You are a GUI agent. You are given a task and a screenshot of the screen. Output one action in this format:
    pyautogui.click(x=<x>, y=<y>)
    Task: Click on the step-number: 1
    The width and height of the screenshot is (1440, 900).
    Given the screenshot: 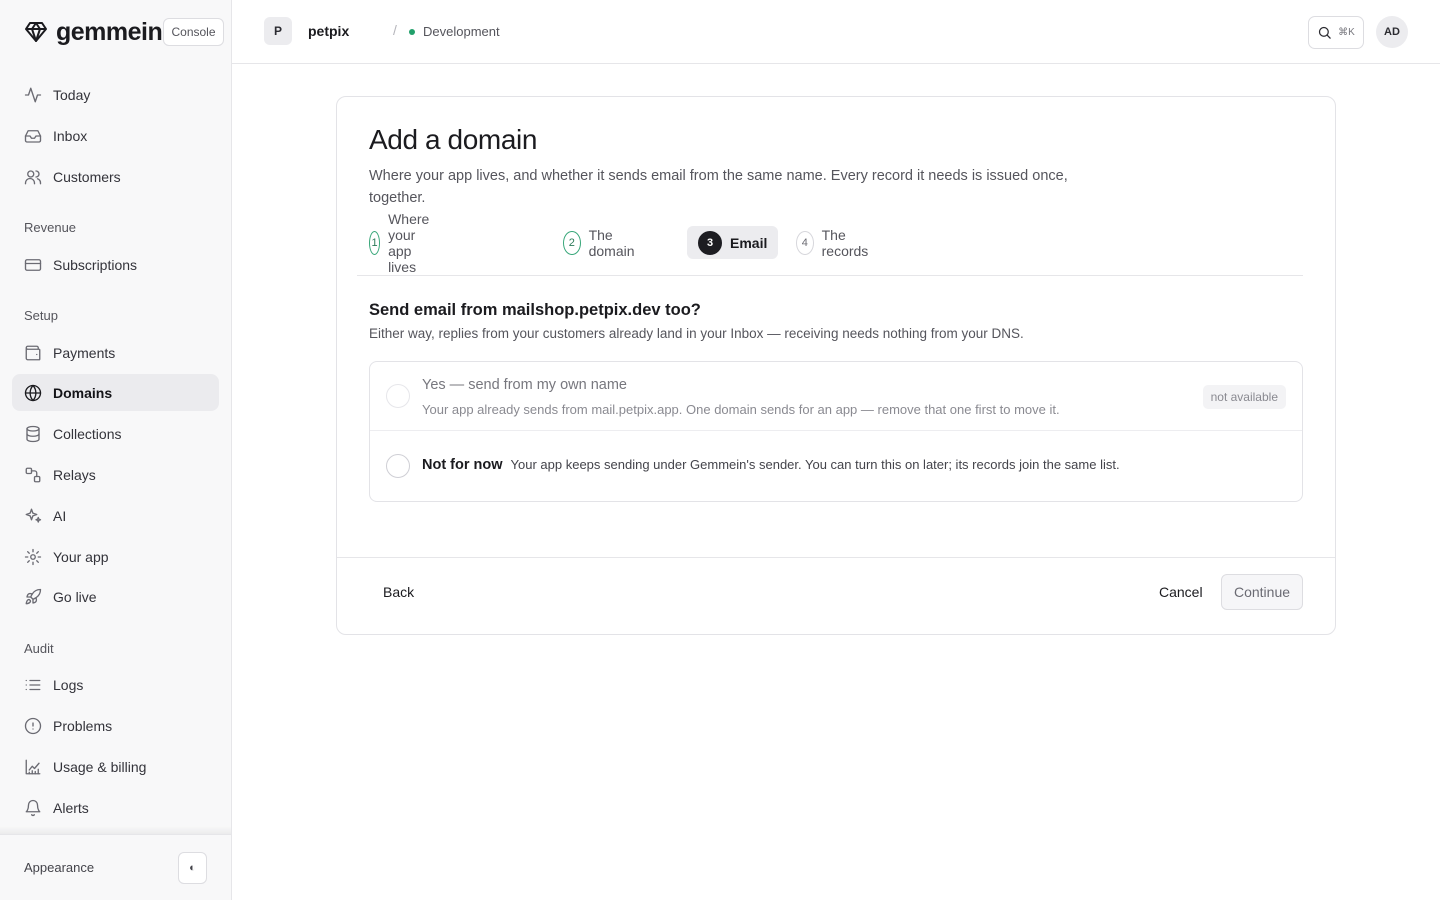 What is the action you would take?
    pyautogui.click(x=375, y=242)
    